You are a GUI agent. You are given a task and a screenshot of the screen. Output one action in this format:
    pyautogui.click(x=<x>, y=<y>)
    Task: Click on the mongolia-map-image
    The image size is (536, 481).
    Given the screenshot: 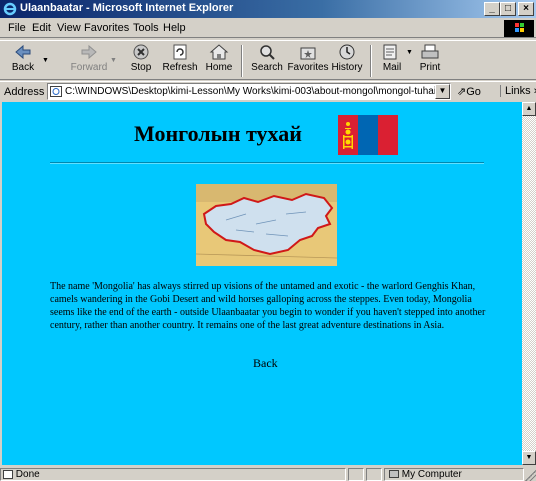 What is the action you would take?
    pyautogui.click(x=266, y=225)
    